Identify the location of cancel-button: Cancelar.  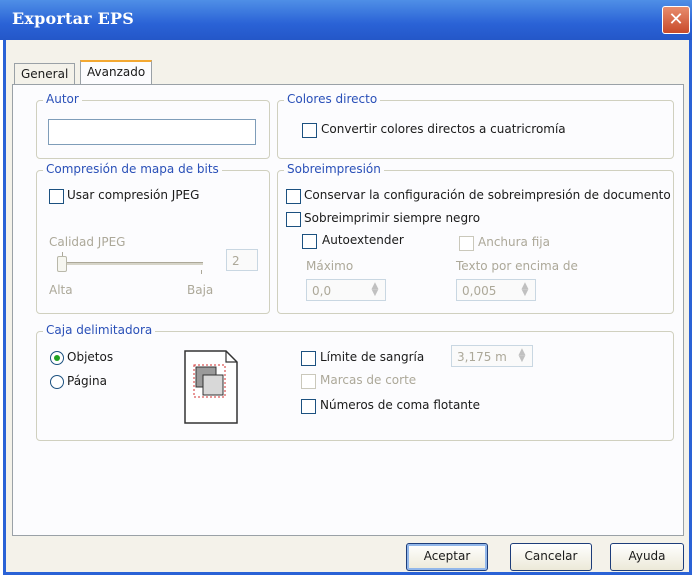
(551, 557).